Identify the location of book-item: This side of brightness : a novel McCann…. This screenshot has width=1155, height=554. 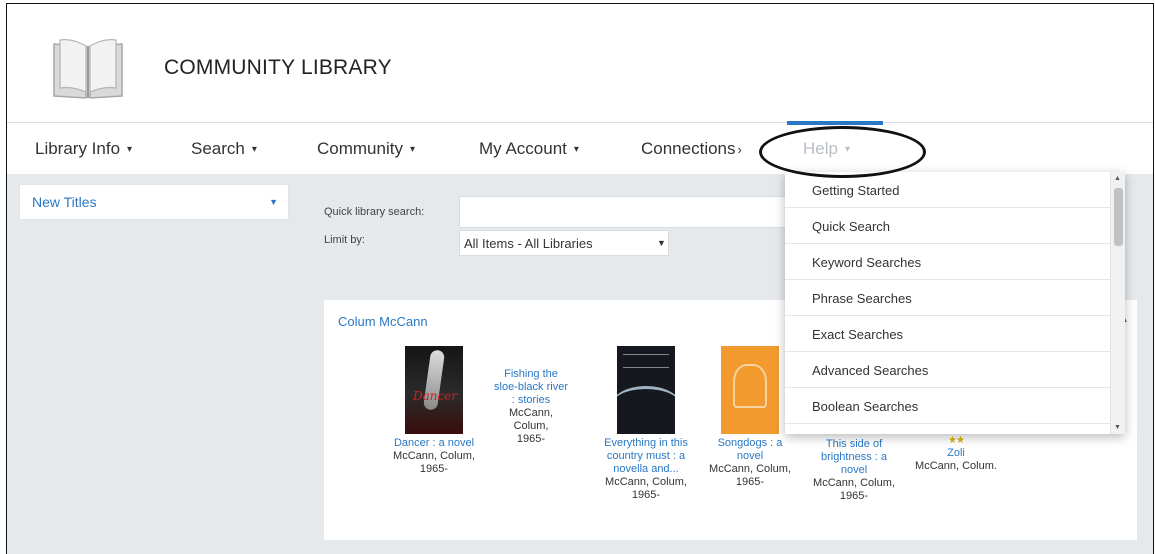
(854, 470).